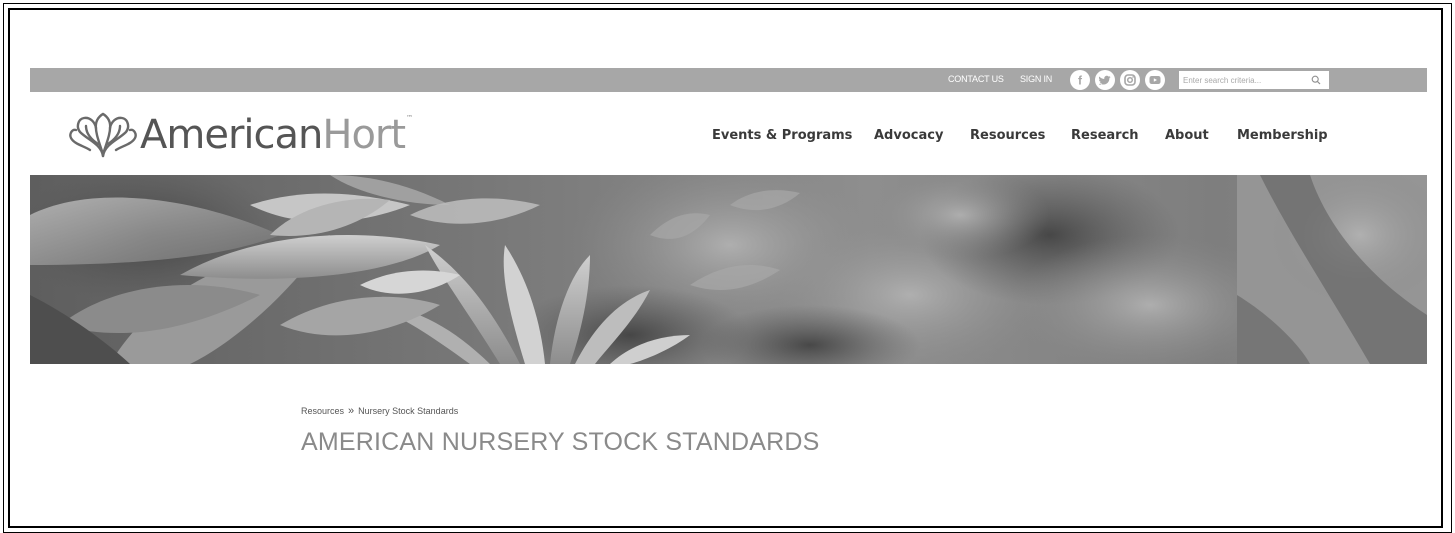  I want to click on contact-us-link: CONTACT US, so click(976, 79).